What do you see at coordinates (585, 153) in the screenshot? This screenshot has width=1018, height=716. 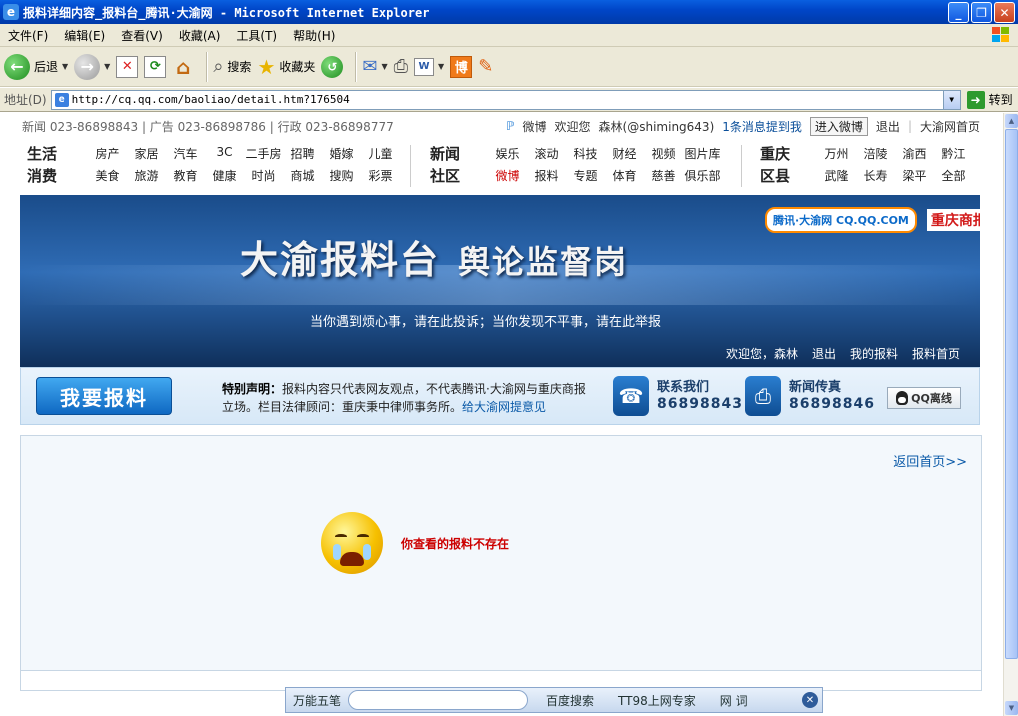 I see `nav-item: 科技` at bounding box center [585, 153].